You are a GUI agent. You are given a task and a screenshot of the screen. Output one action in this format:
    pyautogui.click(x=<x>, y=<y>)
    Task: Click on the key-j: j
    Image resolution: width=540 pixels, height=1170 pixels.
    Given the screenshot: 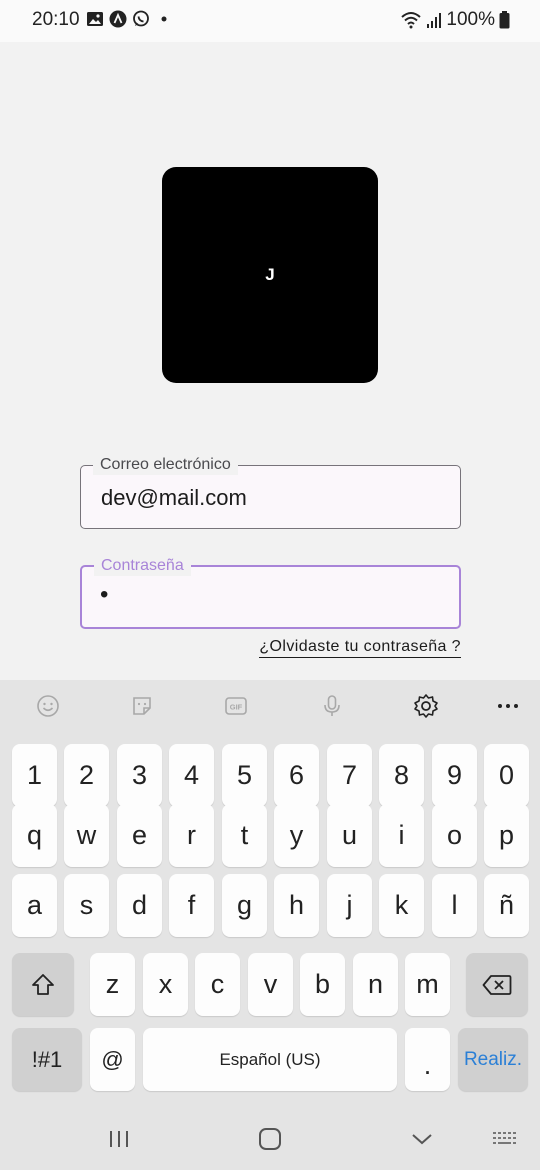 What is the action you would take?
    pyautogui.click(x=349, y=905)
    